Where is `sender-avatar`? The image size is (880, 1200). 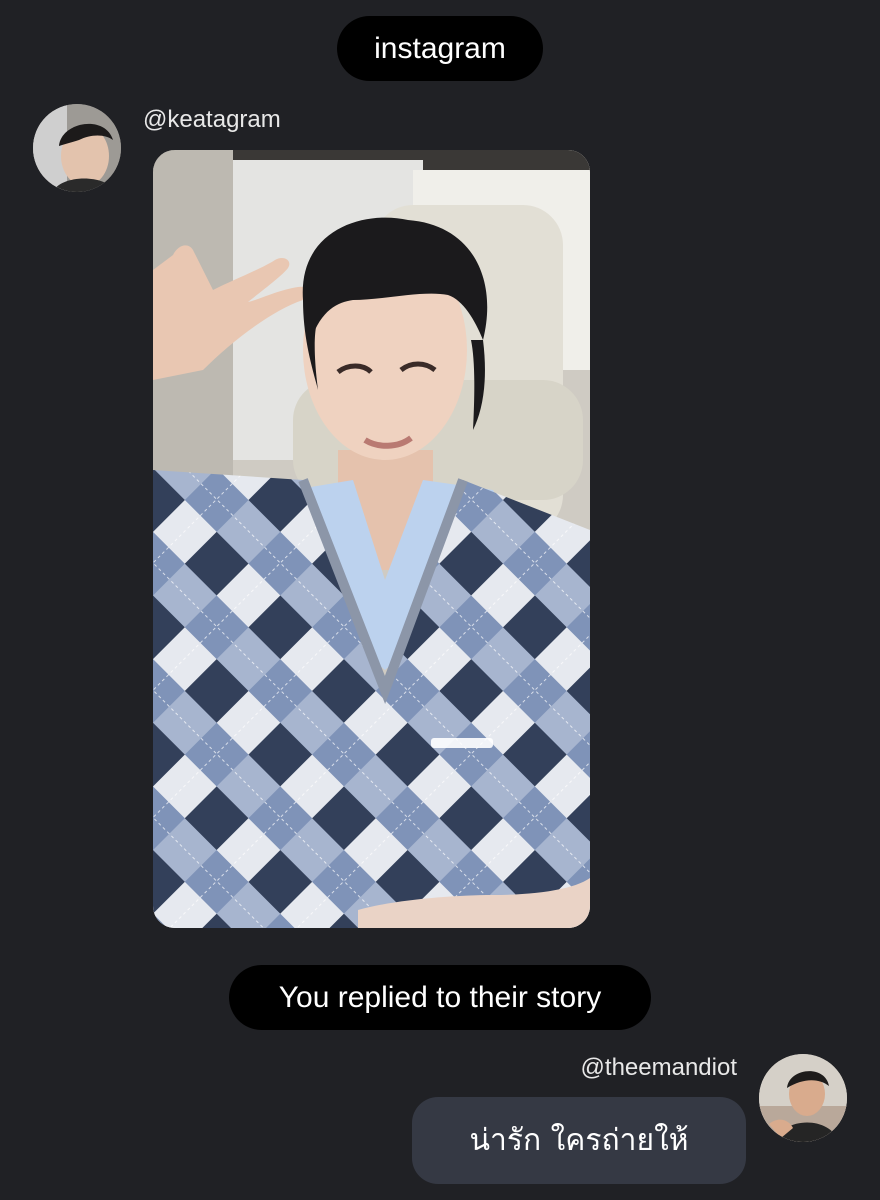
sender-avatar is located at coordinates (77, 148).